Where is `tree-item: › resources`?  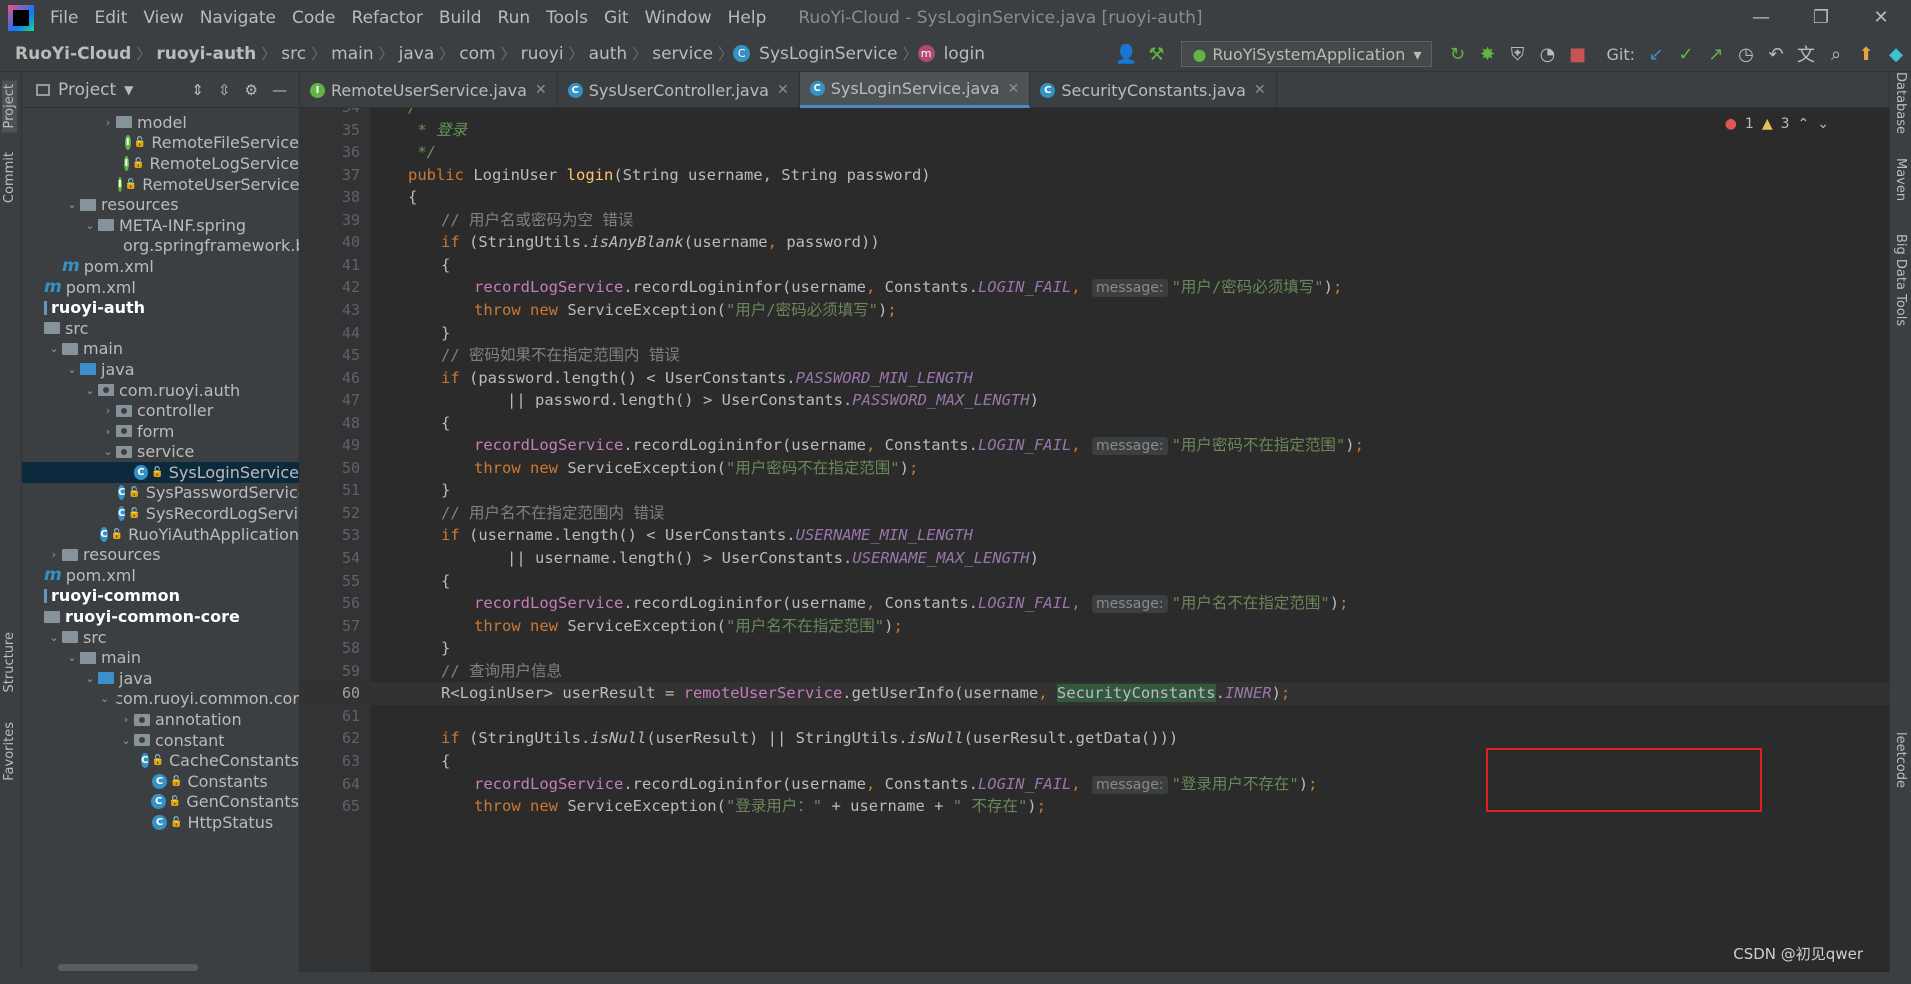
tree-item: › resources is located at coordinates (160, 554).